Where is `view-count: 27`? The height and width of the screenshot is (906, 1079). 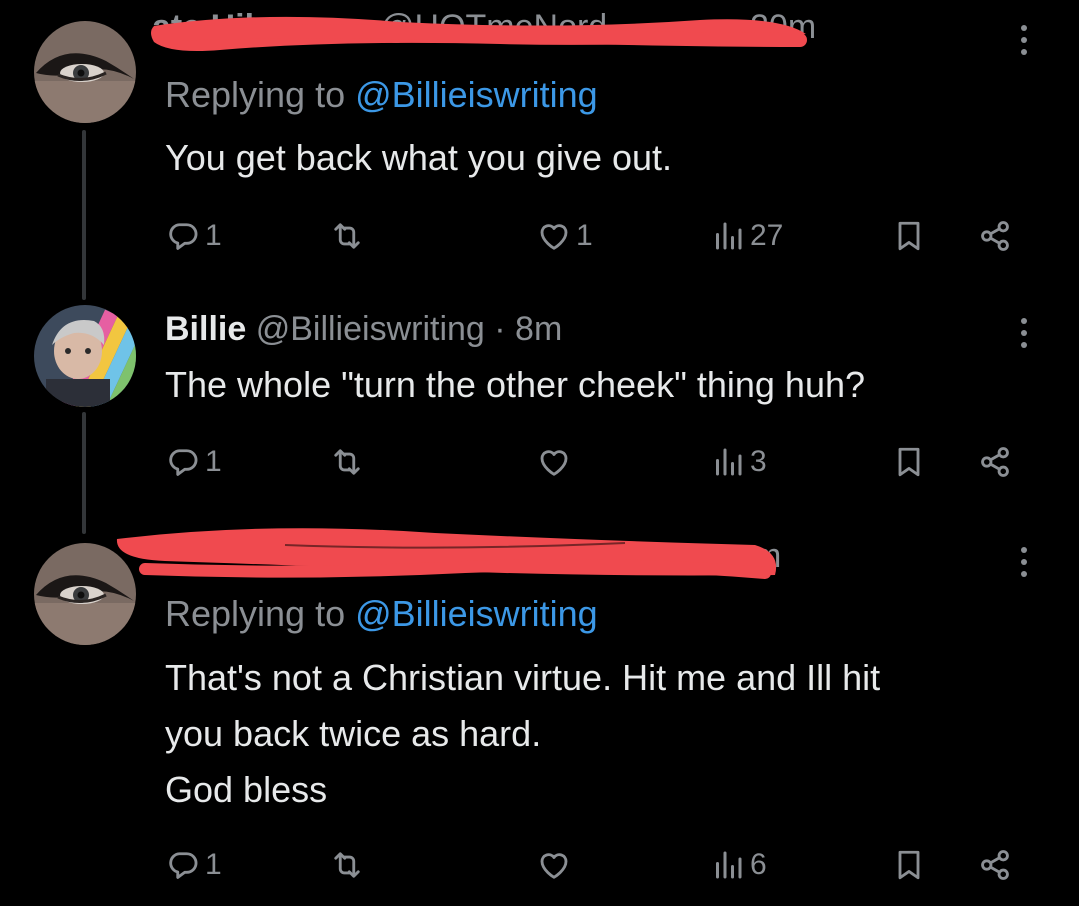 view-count: 27 is located at coordinates (767, 235).